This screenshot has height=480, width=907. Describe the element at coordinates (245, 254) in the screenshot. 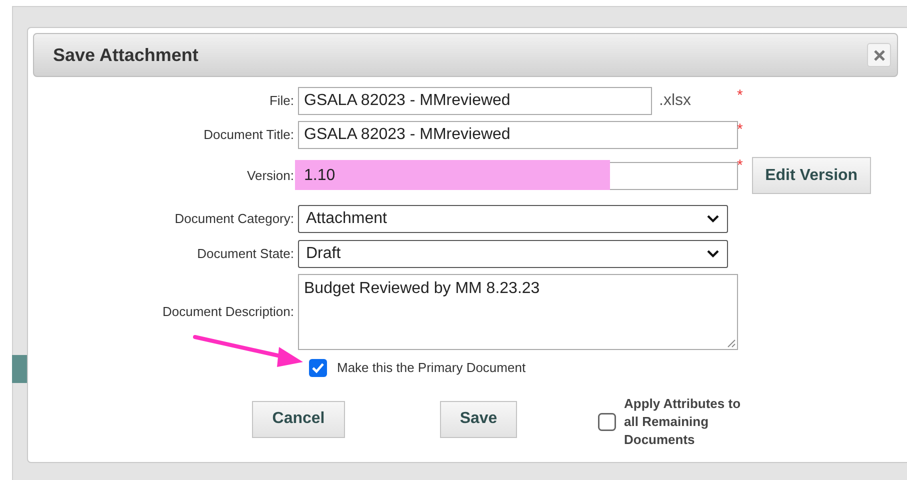

I see `field-label: Document State:` at that location.